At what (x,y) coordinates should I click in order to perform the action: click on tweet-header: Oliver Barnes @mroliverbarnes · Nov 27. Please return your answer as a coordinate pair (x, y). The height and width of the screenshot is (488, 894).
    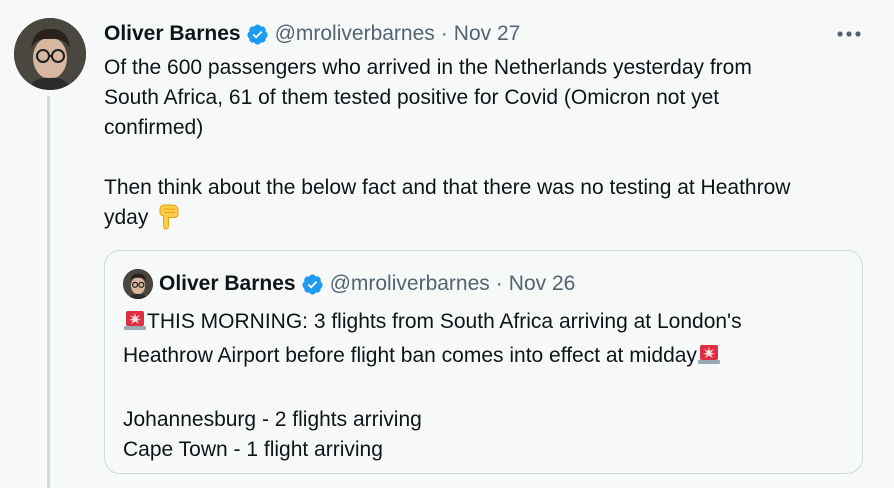
    Looking at the image, I should click on (312, 34).